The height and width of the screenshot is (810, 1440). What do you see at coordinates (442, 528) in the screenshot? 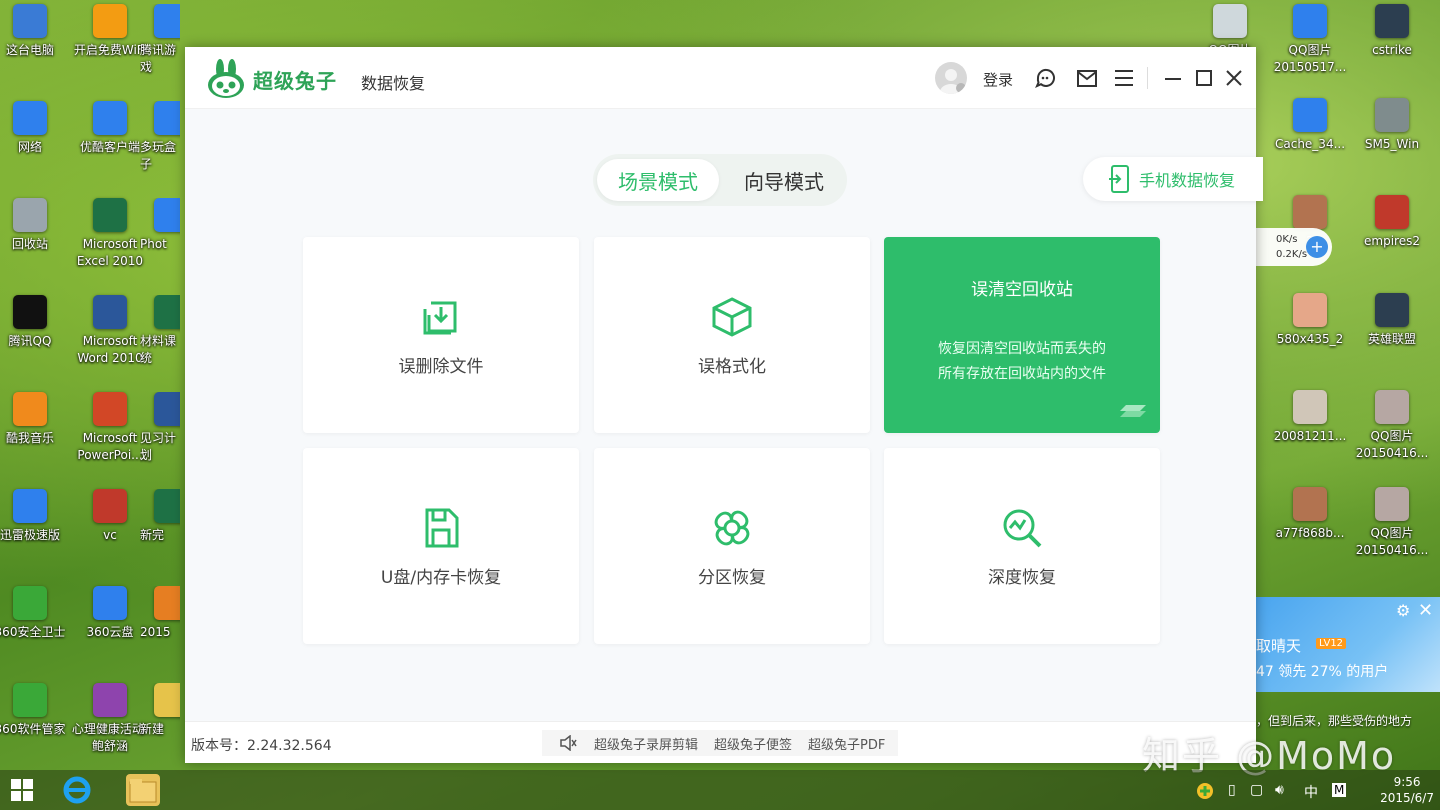
I see `sd-card-icon` at bounding box center [442, 528].